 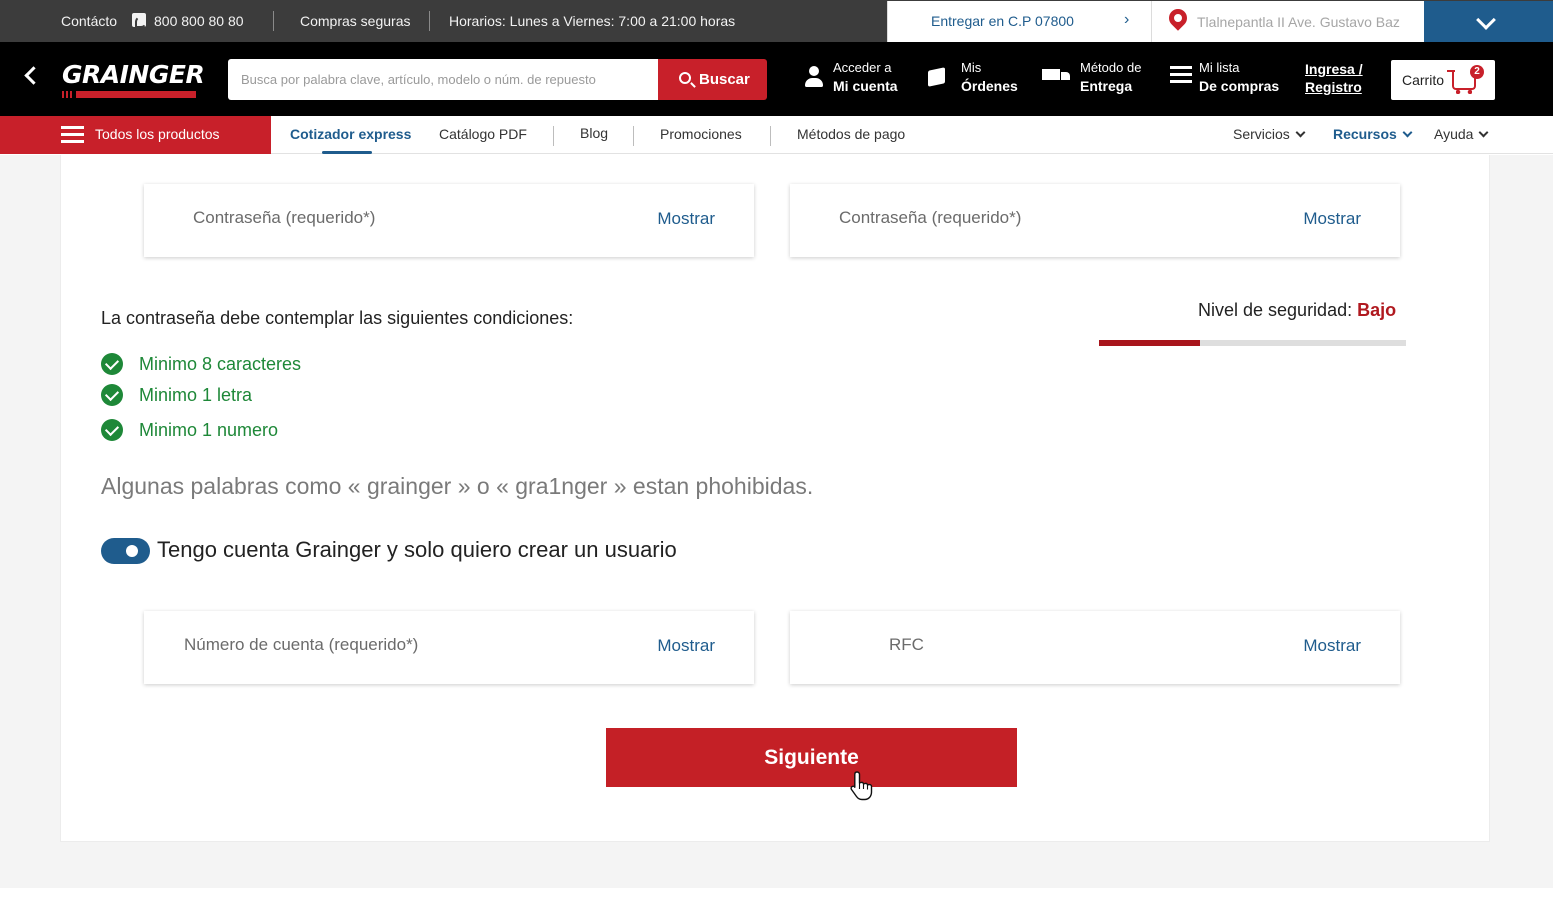 What do you see at coordinates (1219, 67) in the screenshot?
I see `list-line1: Mi lista` at bounding box center [1219, 67].